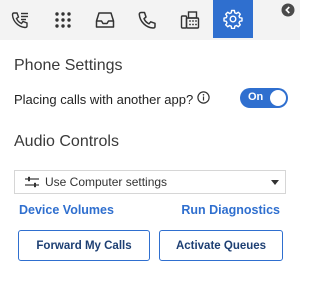 The image size is (320, 287). I want to click on settings-icon, so click(233, 19).